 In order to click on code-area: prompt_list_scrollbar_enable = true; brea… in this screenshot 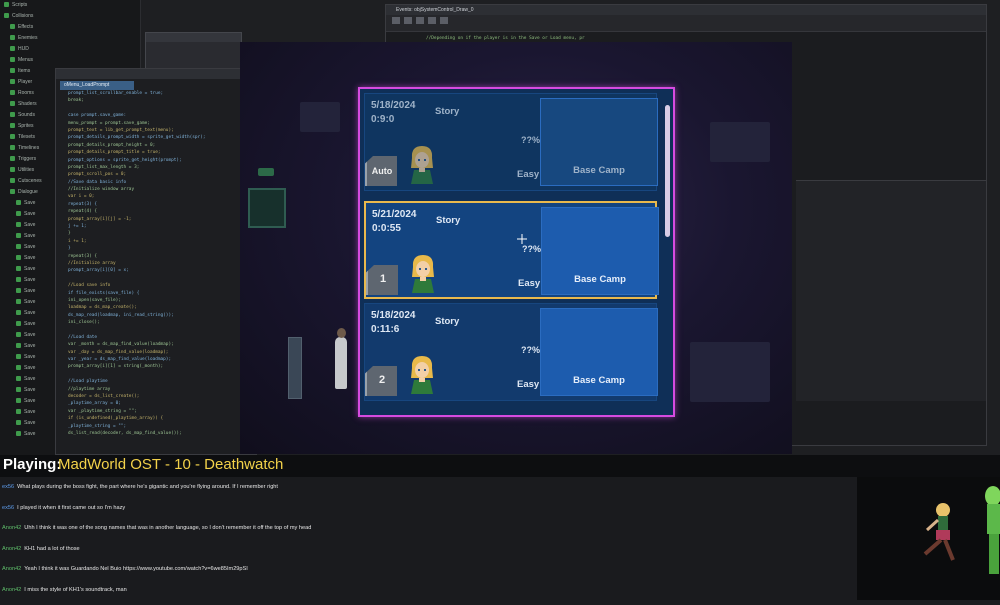, I will do `click(156, 263)`.